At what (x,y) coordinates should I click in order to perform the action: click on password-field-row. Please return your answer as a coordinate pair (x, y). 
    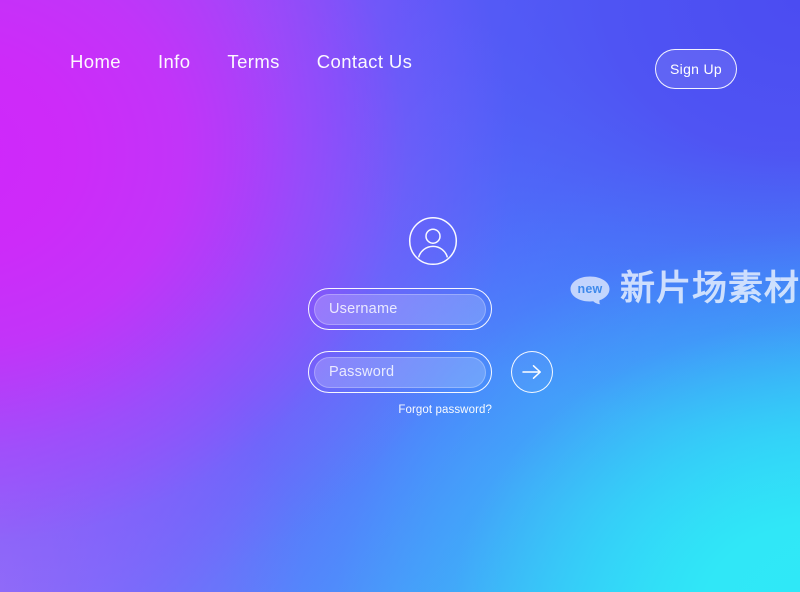
    Looking at the image, I should click on (433, 372).